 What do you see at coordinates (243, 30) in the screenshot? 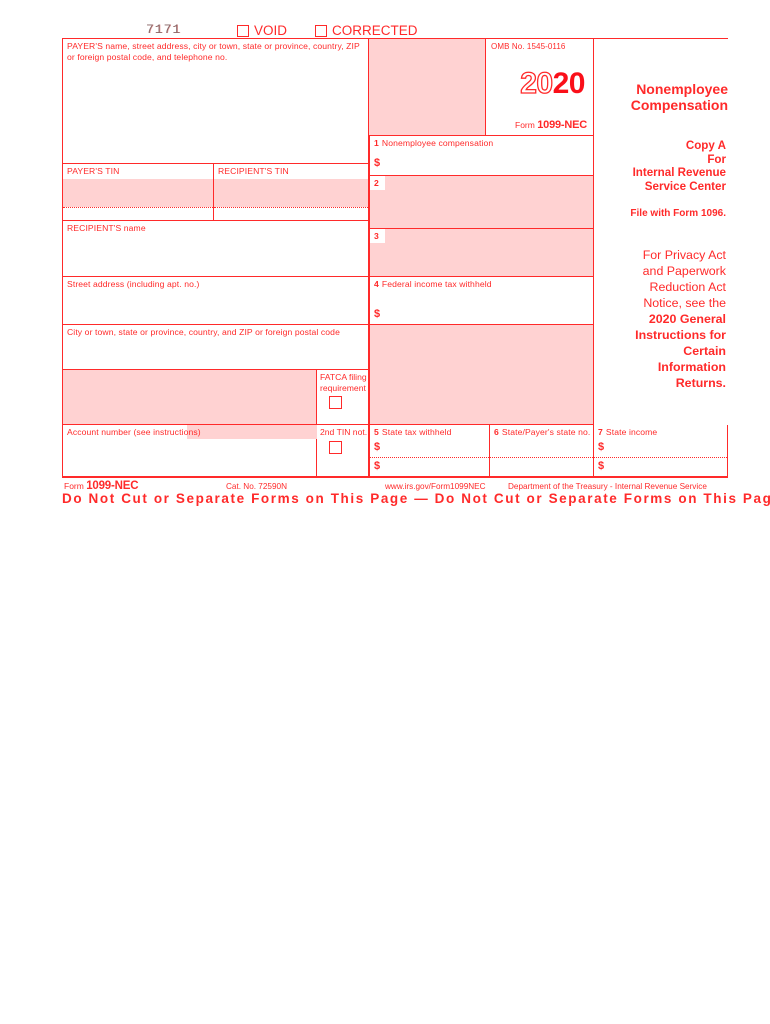
I see `void-checkbox` at bounding box center [243, 30].